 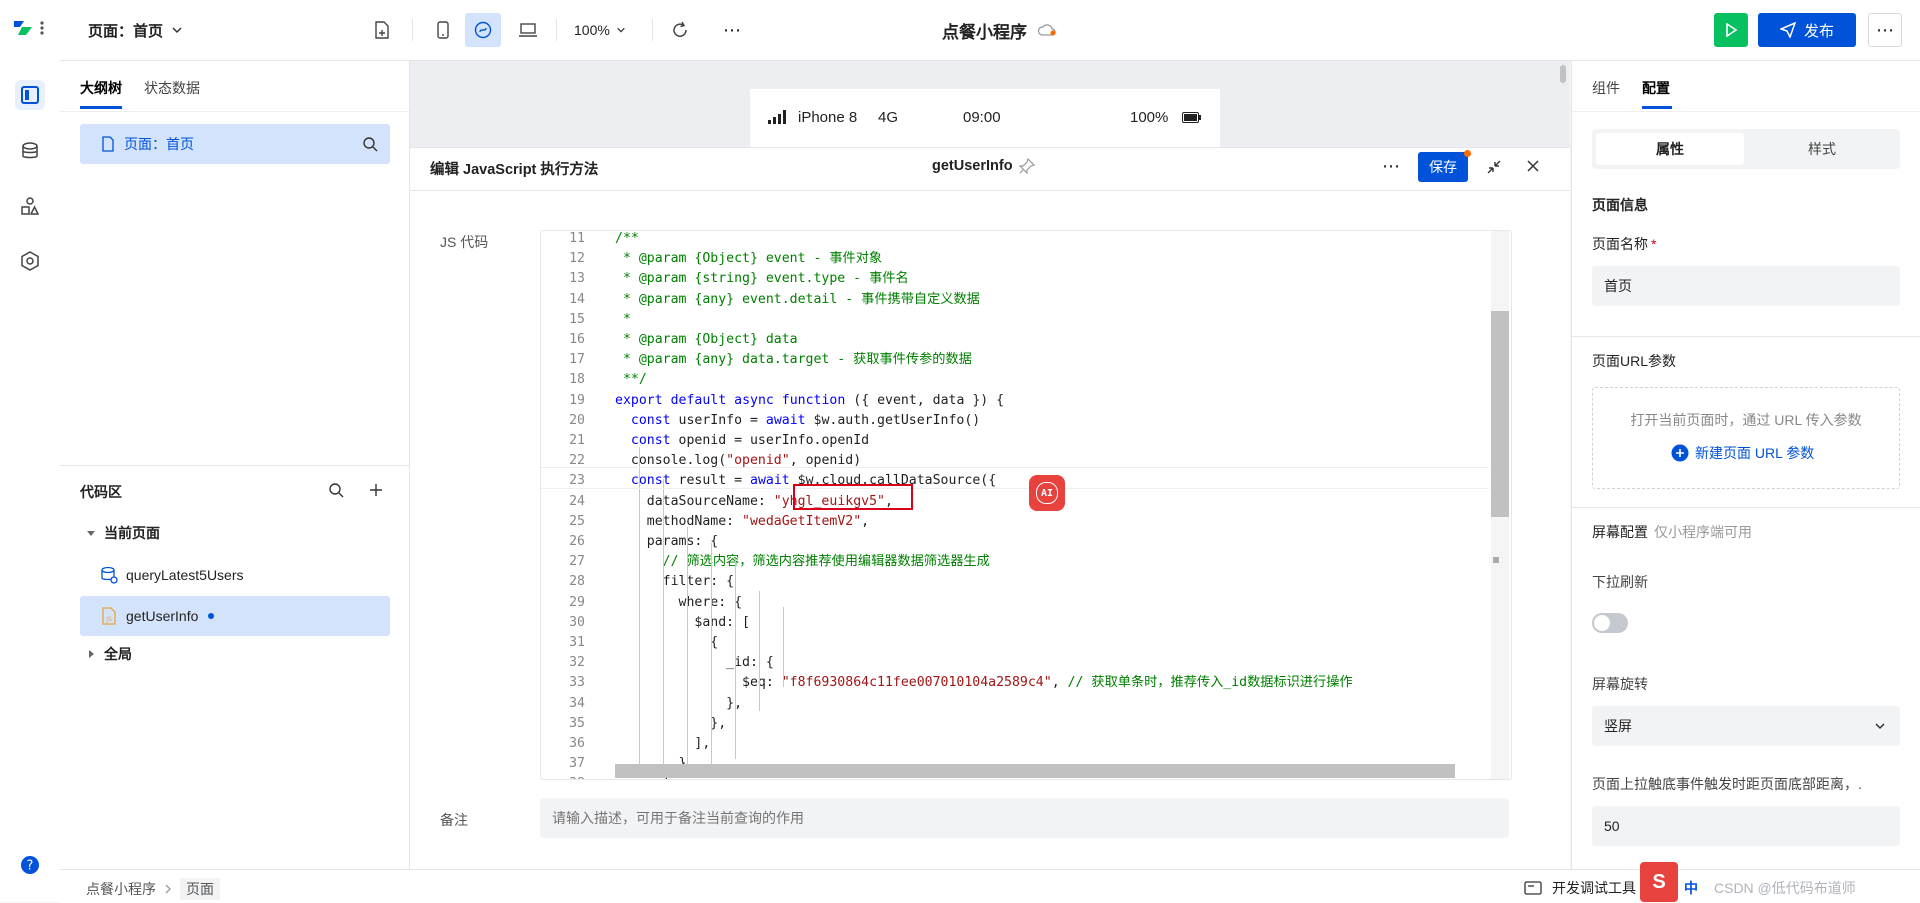 I want to click on pin-icon, so click(x=1026, y=166).